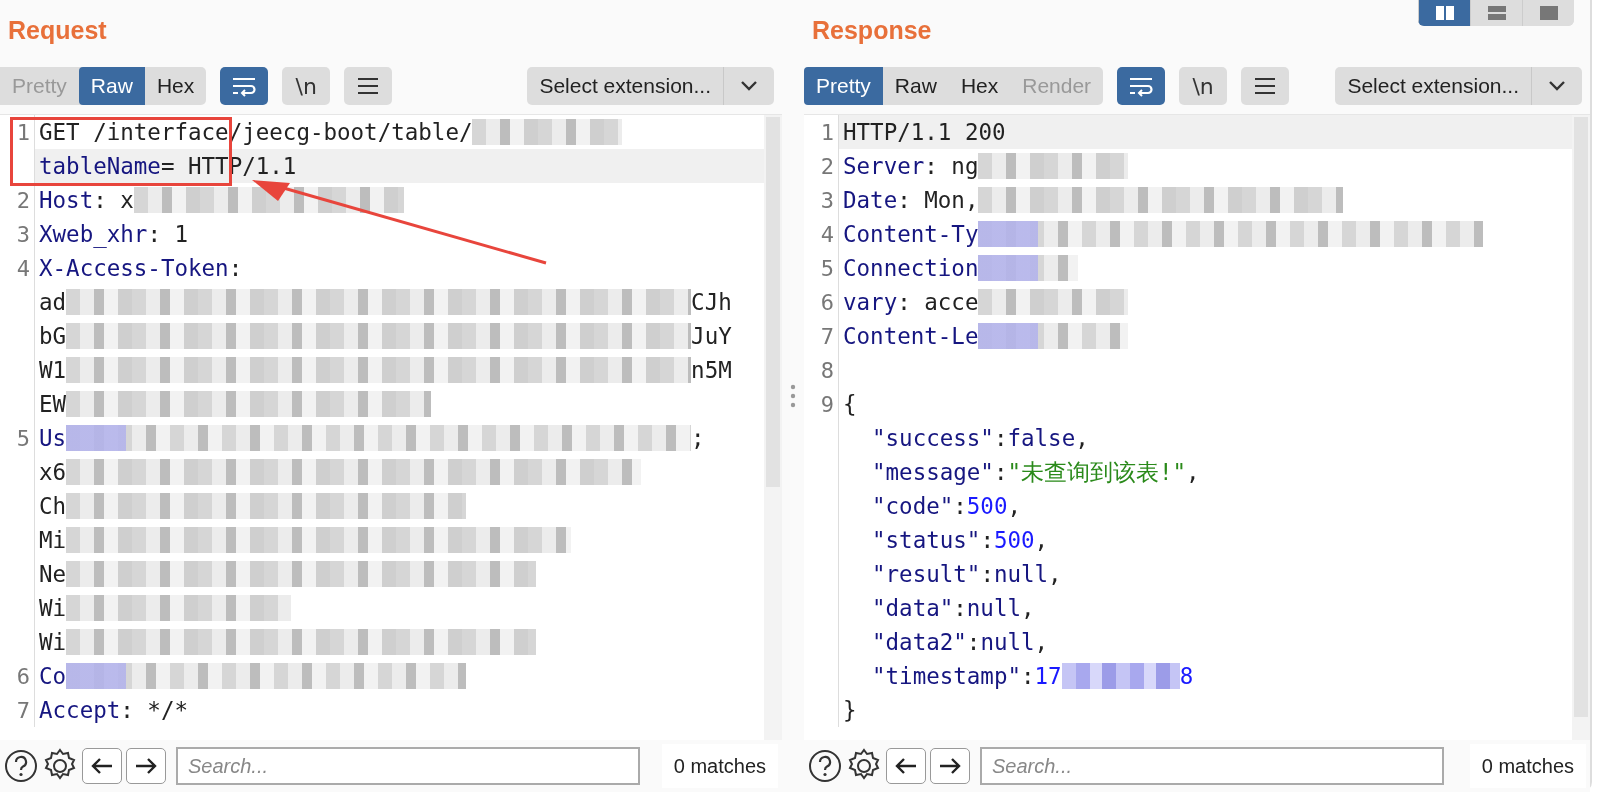 The height and width of the screenshot is (792, 1600). I want to click on code-text: 8, so click(1186, 676).